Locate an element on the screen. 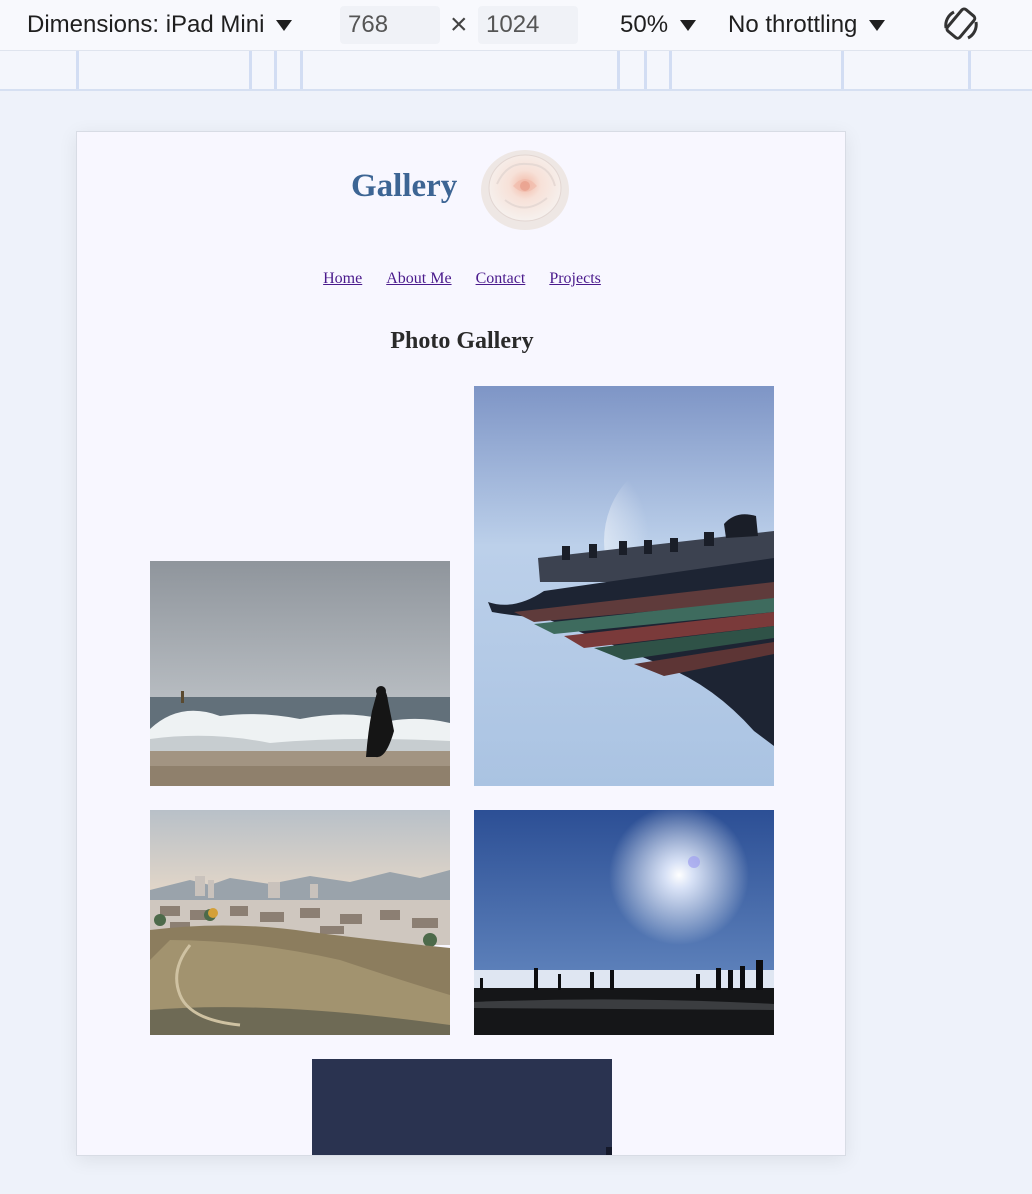  throttling-select: No throttling is located at coordinates (807, 25).